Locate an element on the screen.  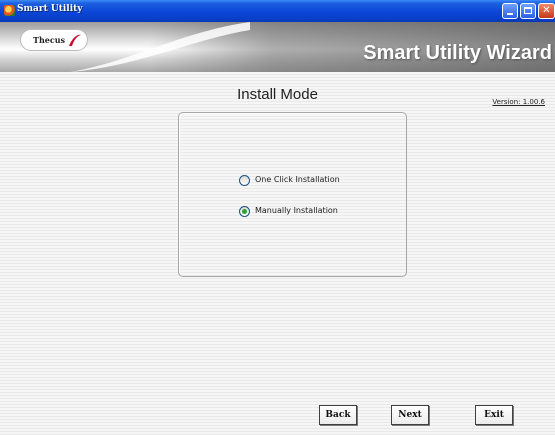
exit-button: Exit is located at coordinates (494, 415).